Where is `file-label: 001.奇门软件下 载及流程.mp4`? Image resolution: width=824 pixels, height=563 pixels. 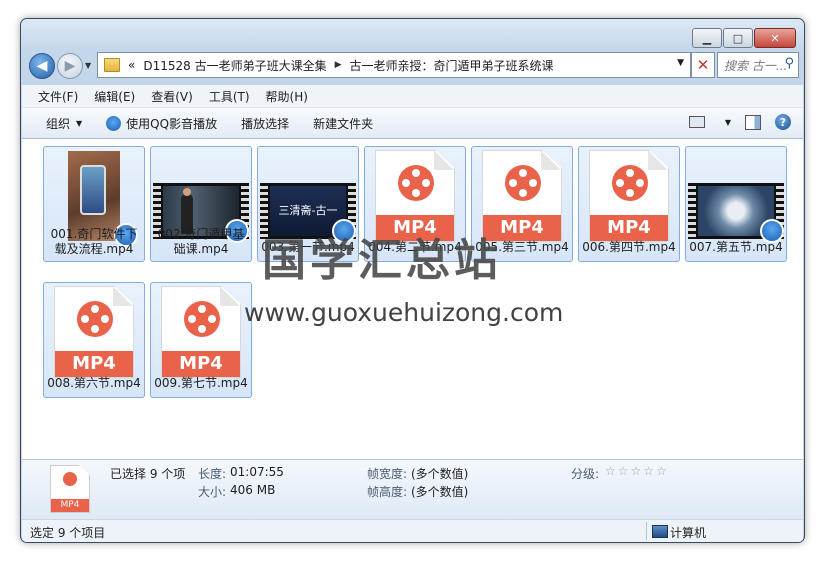
file-label: 001.奇门软件下 载及流程.mp4 is located at coordinates (94, 241).